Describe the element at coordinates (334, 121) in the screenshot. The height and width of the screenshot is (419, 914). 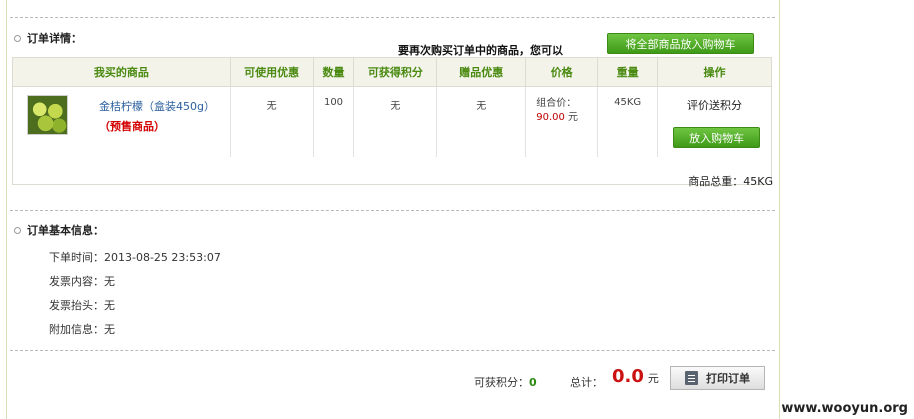
I see `quantity-cell: 100` at that location.